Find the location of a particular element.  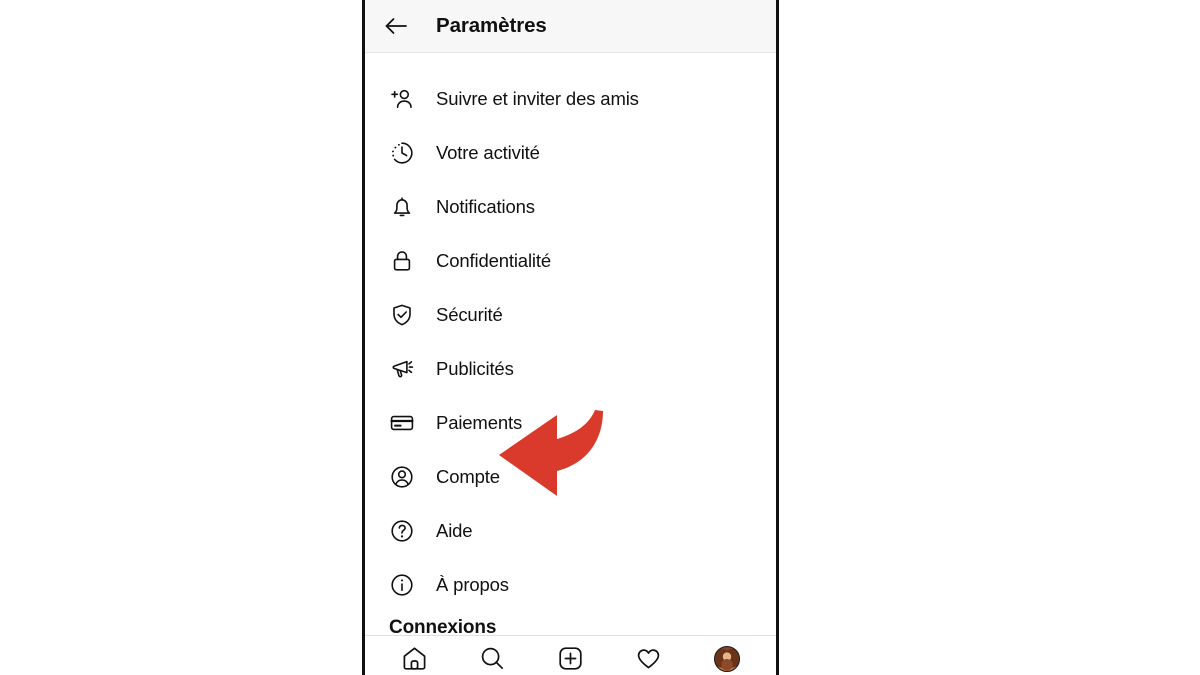

menu-item-label: Notifications is located at coordinates (485, 206).